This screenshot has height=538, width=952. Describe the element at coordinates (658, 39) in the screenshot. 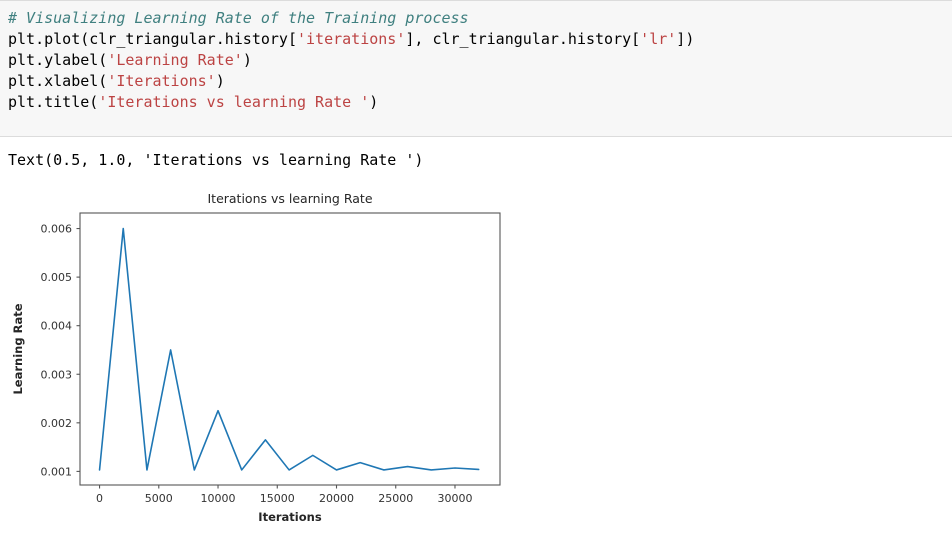

I see `code-token-string: 'lr'` at that location.